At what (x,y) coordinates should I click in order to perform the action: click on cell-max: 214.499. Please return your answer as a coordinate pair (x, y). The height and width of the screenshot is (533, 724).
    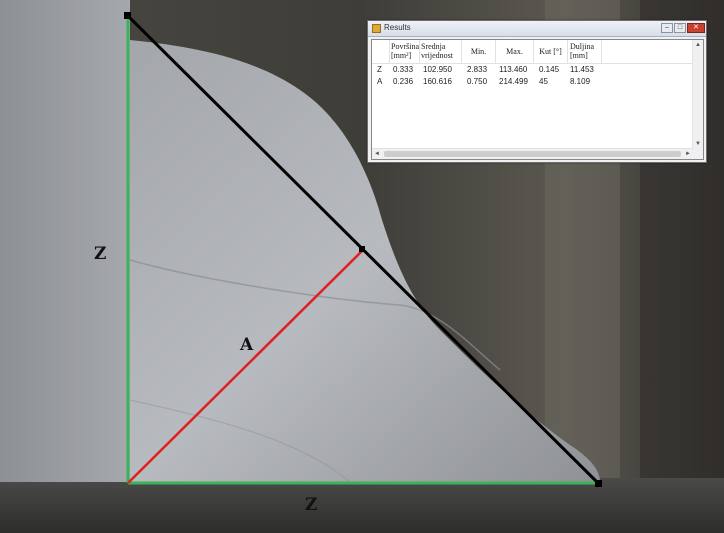
    Looking at the image, I should click on (513, 81).